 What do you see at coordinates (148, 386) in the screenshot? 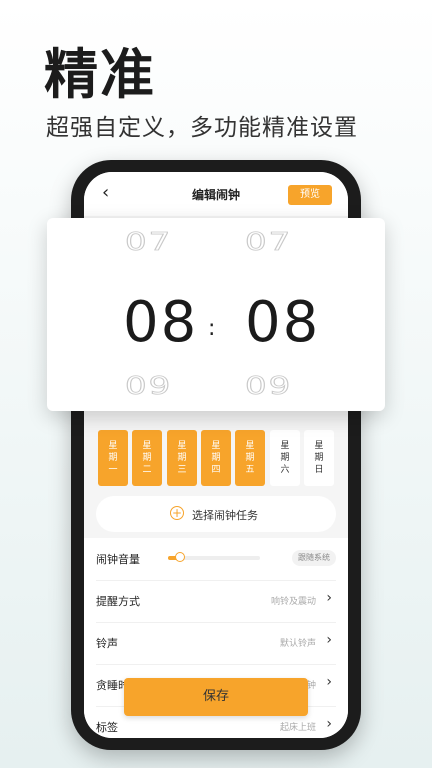
I see `hour-next: 09` at bounding box center [148, 386].